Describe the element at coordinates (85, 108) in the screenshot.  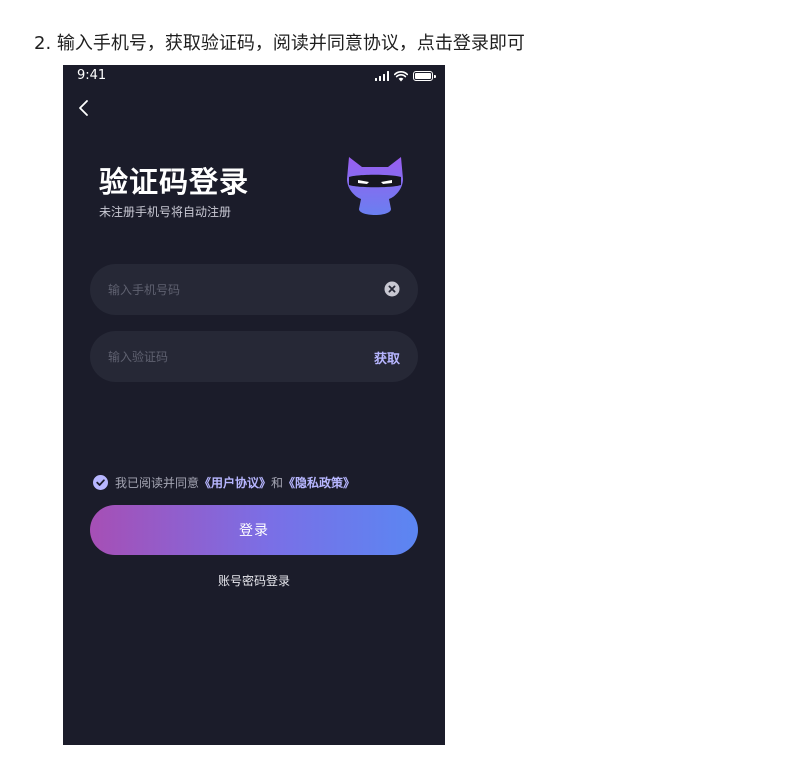
I see `back-chevron-icon` at that location.